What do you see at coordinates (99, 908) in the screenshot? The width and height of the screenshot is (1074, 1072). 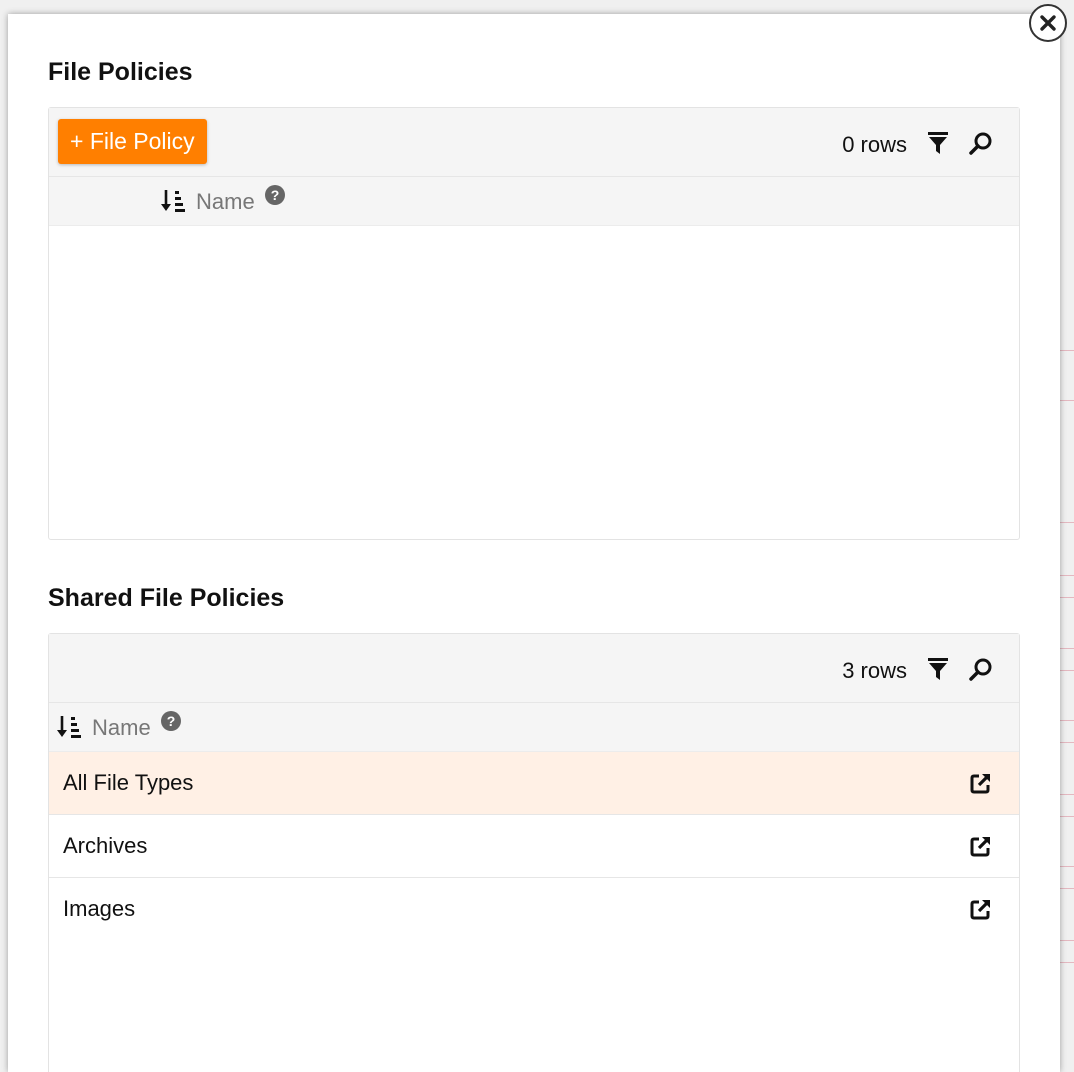 I see `policy-name: Images` at bounding box center [99, 908].